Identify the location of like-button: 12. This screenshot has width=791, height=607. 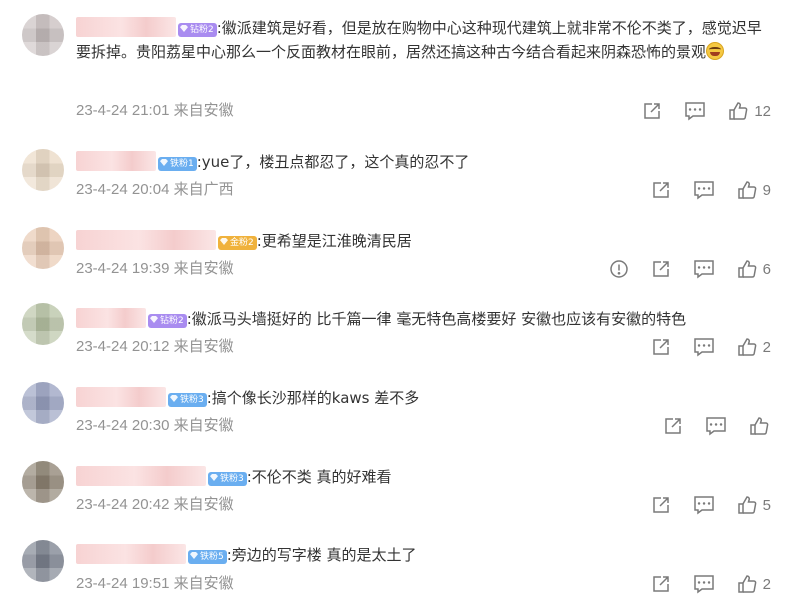
(749, 111).